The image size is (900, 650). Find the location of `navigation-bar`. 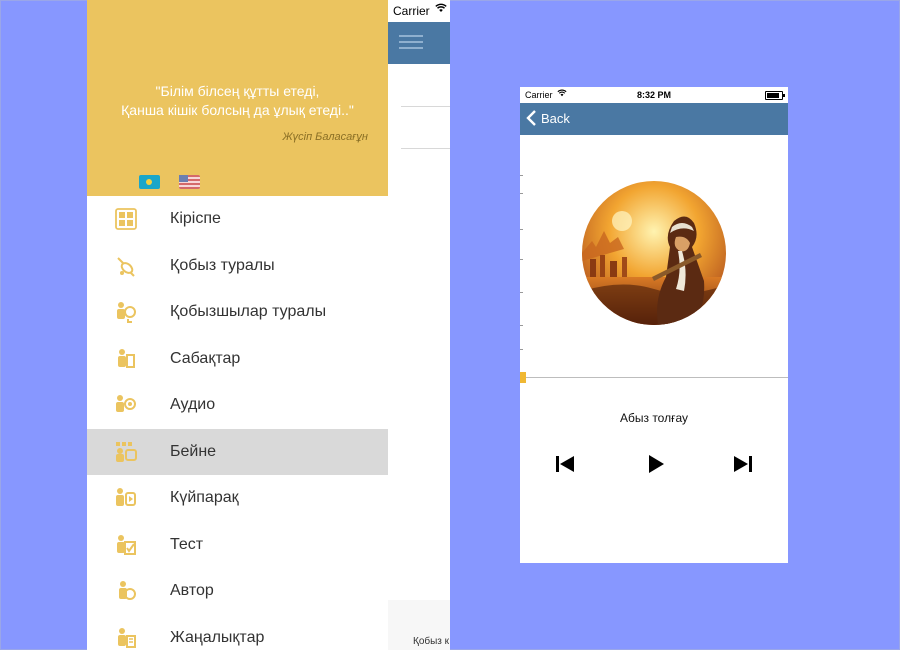

navigation-bar is located at coordinates (418, 43).